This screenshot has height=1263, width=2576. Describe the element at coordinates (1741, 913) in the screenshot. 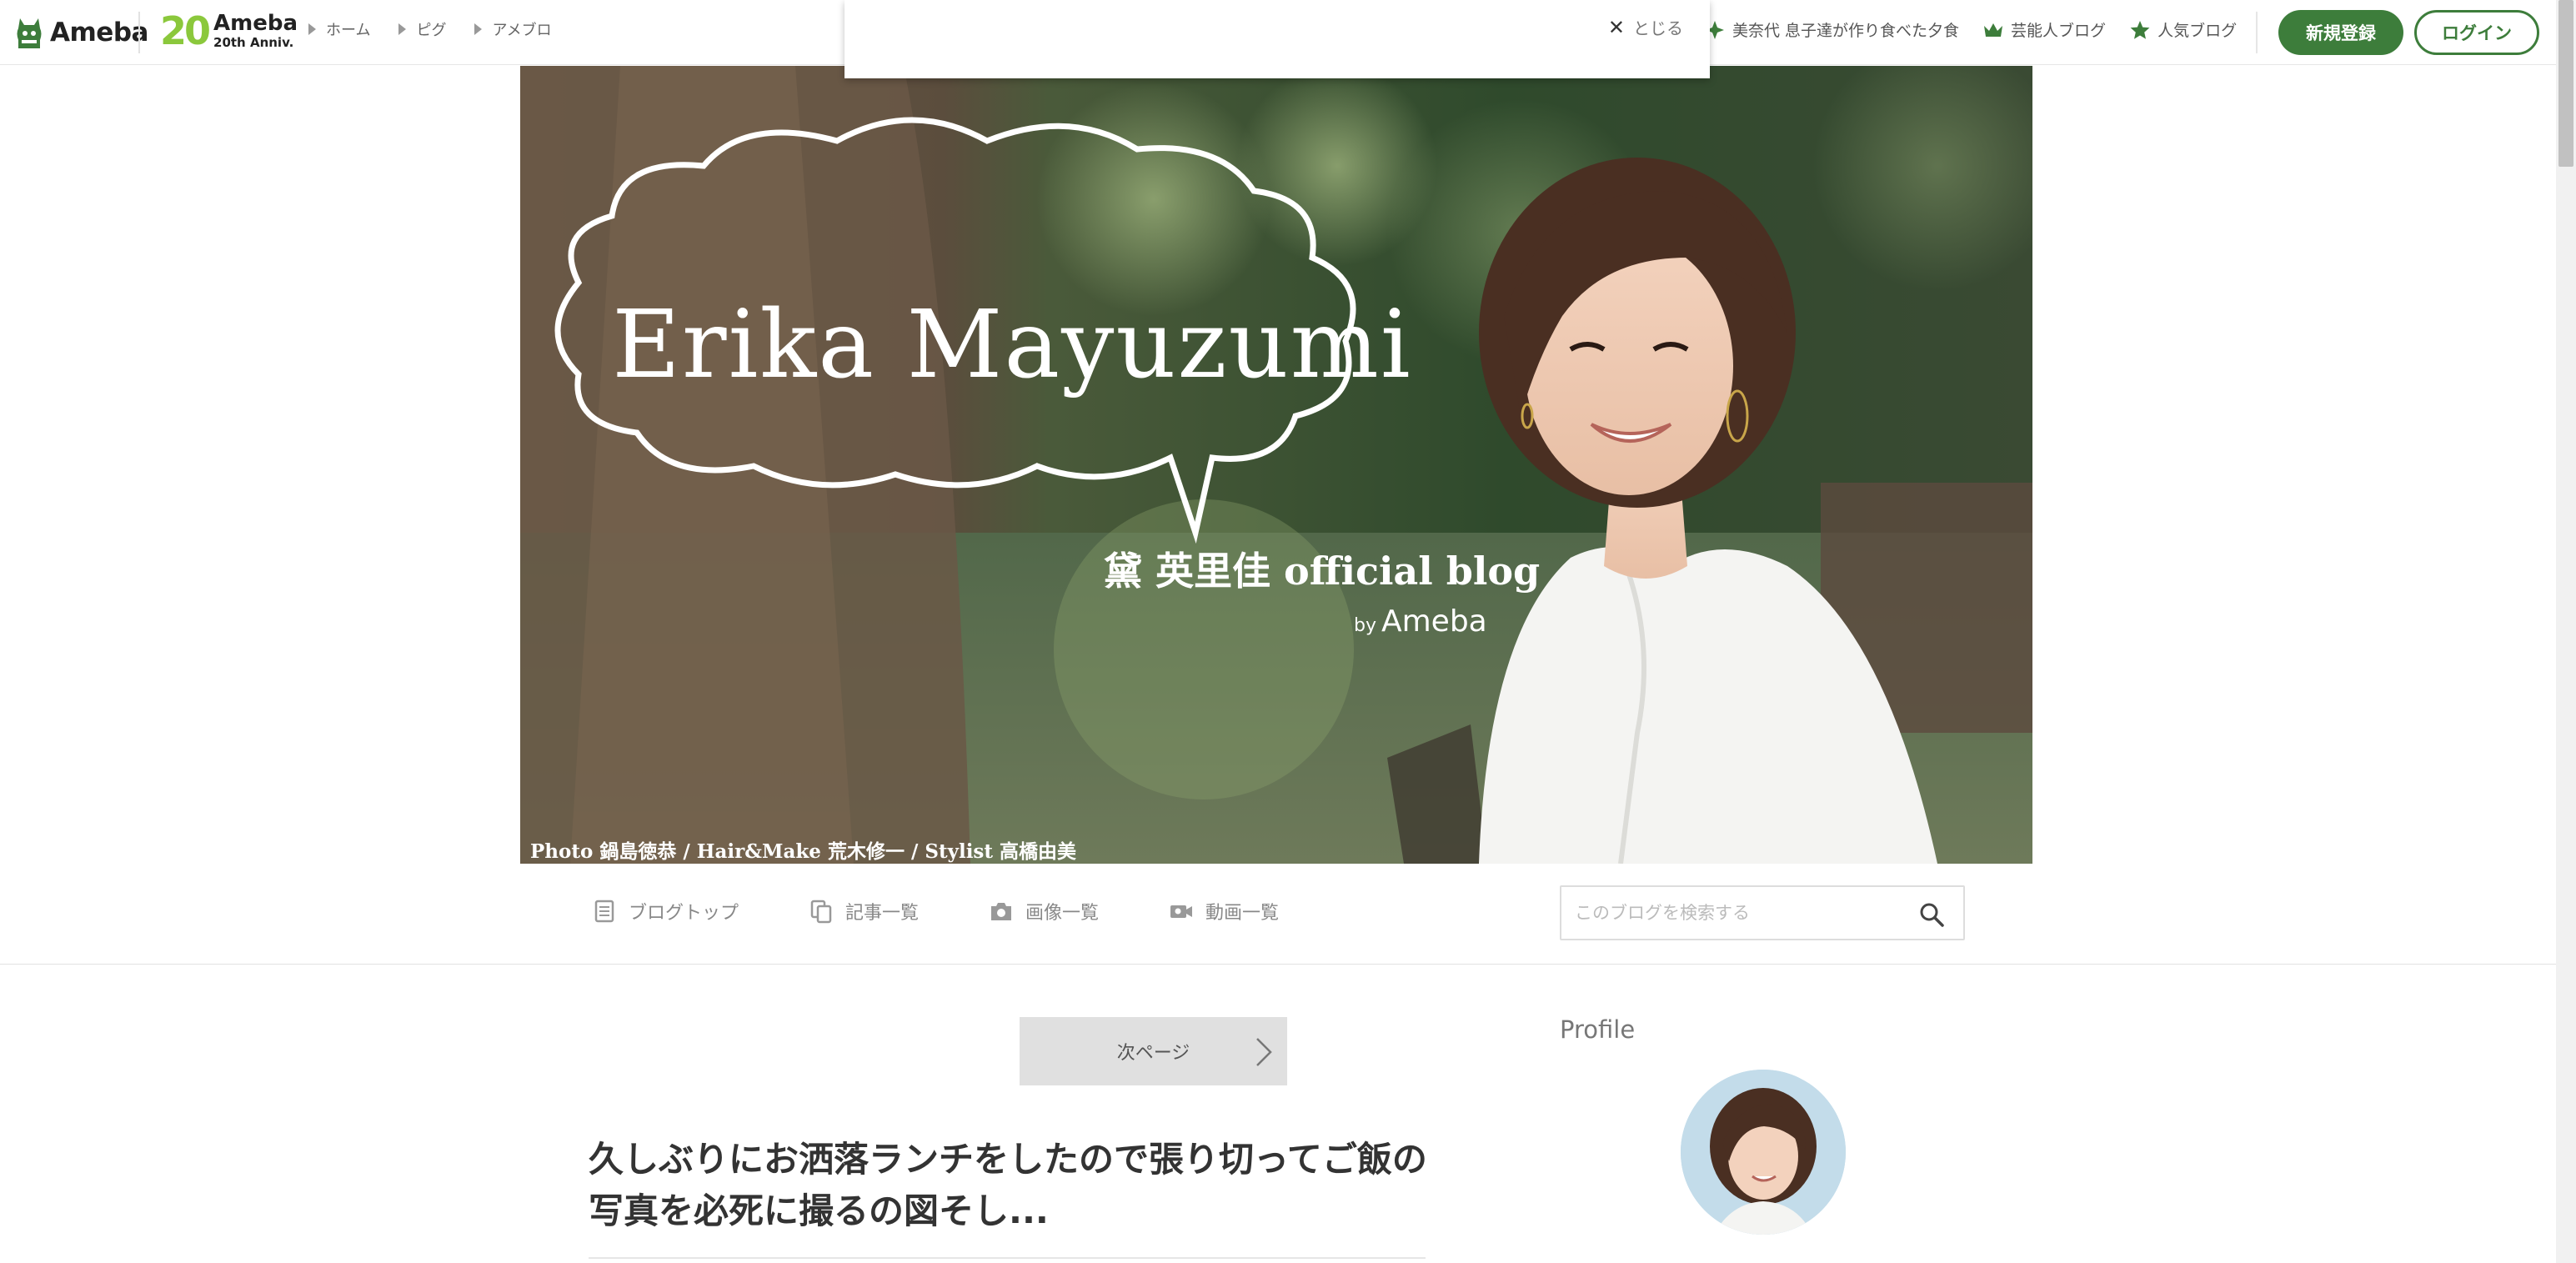

I see `blog-search-input` at that location.